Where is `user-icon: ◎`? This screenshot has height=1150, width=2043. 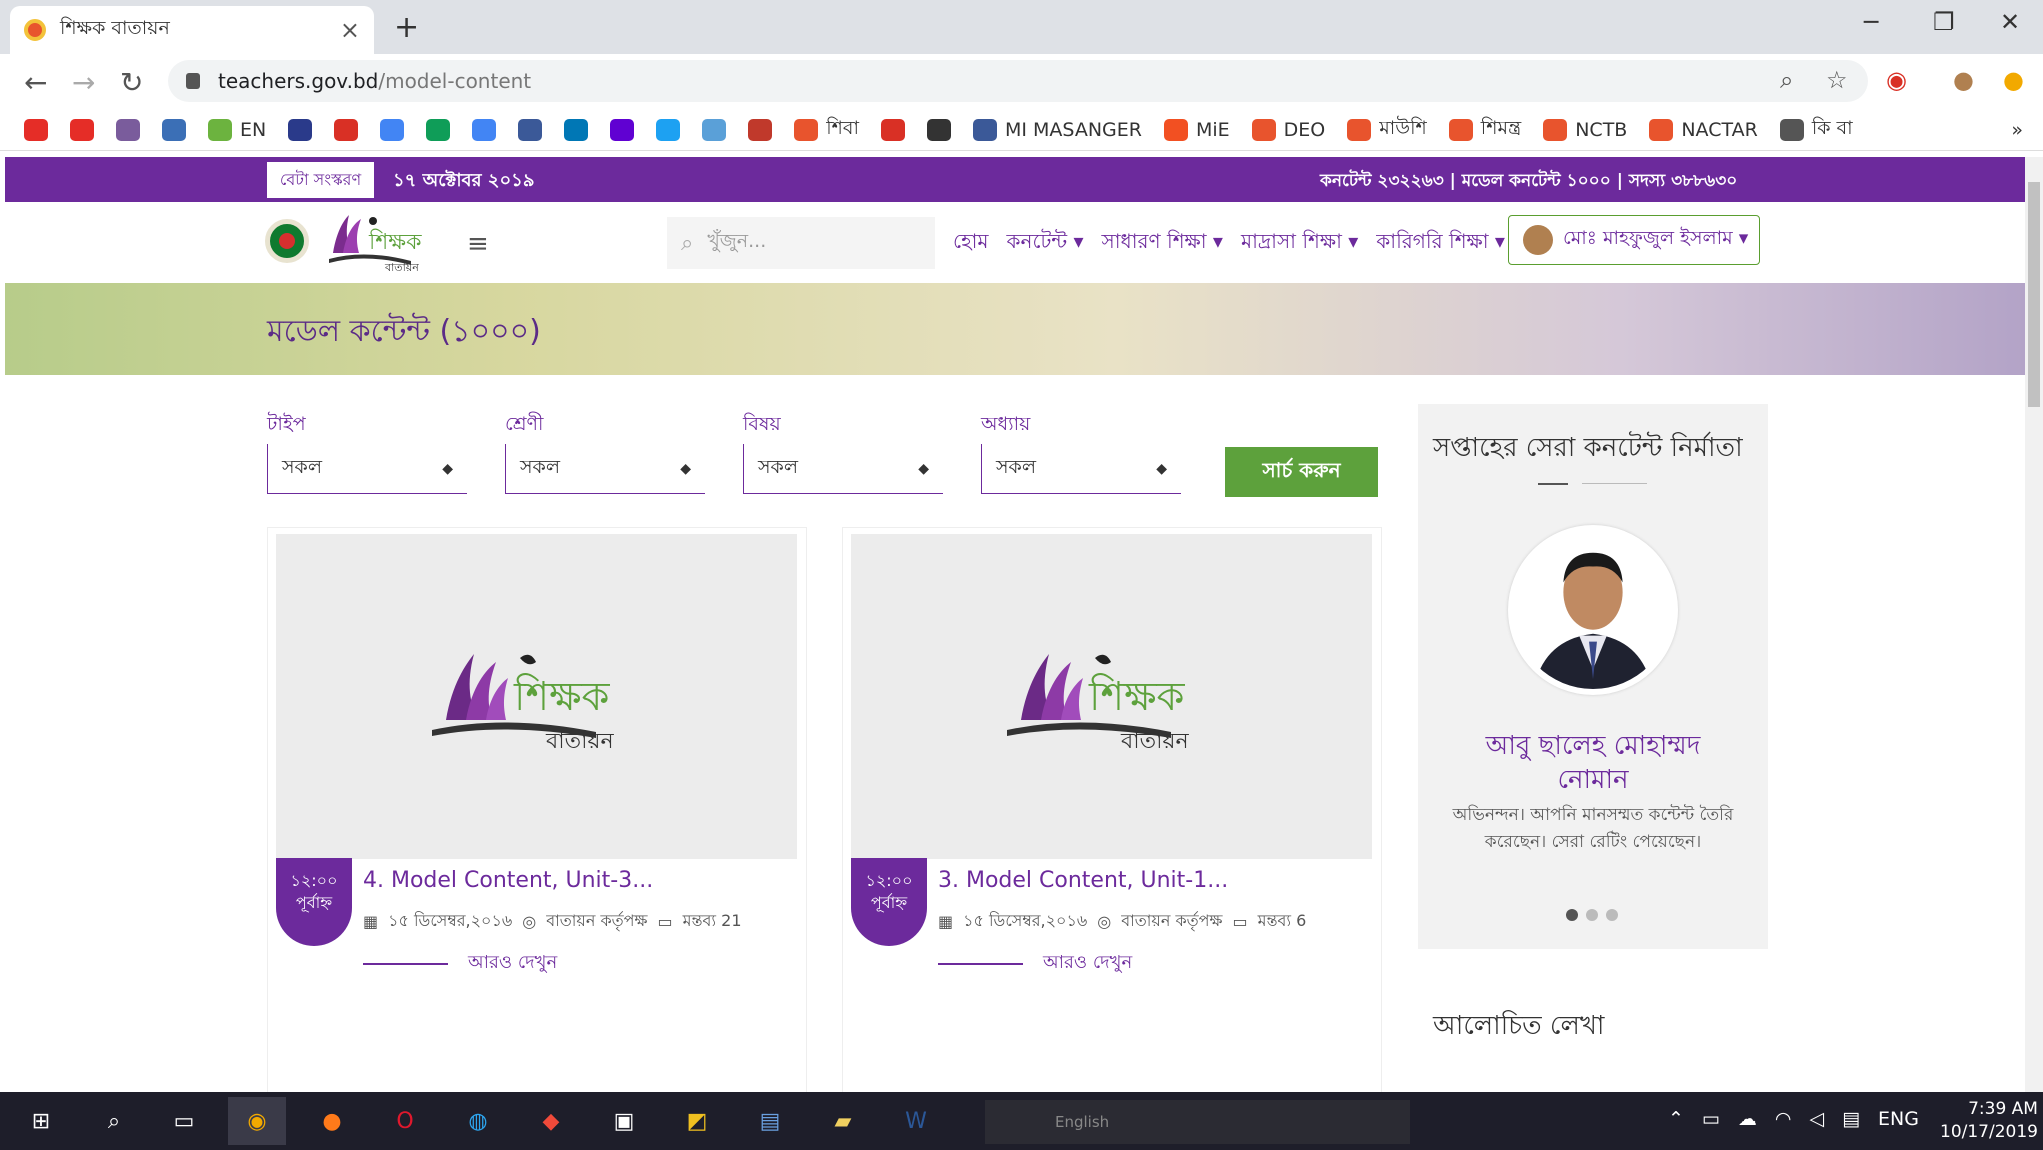
user-icon: ◎ is located at coordinates (1104, 921).